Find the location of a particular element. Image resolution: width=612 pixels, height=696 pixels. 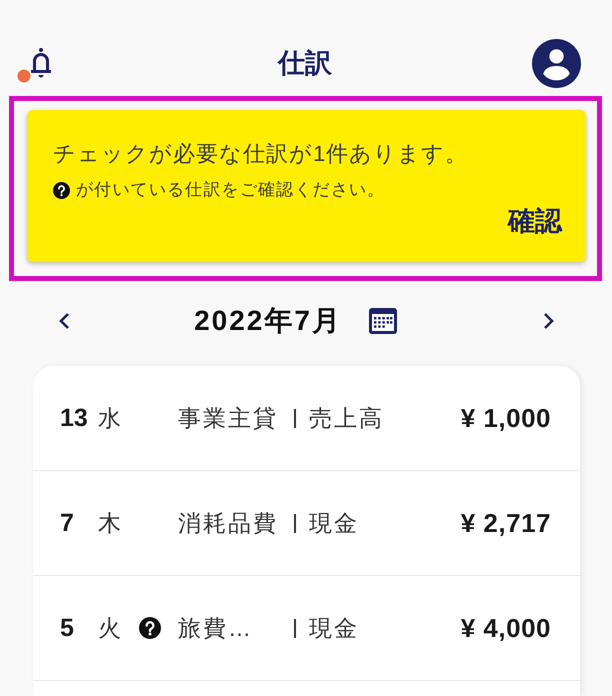

previous-month-button is located at coordinates (64, 321).